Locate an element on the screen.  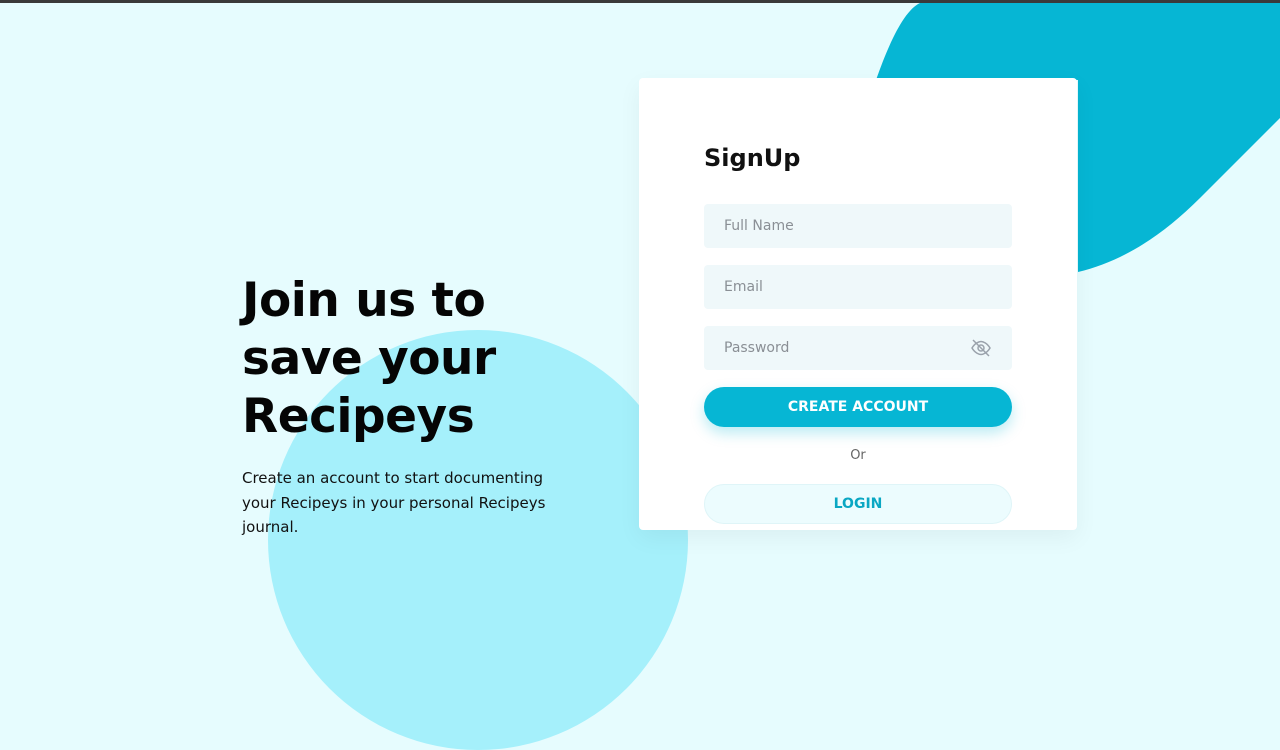
email-field is located at coordinates (858, 287).